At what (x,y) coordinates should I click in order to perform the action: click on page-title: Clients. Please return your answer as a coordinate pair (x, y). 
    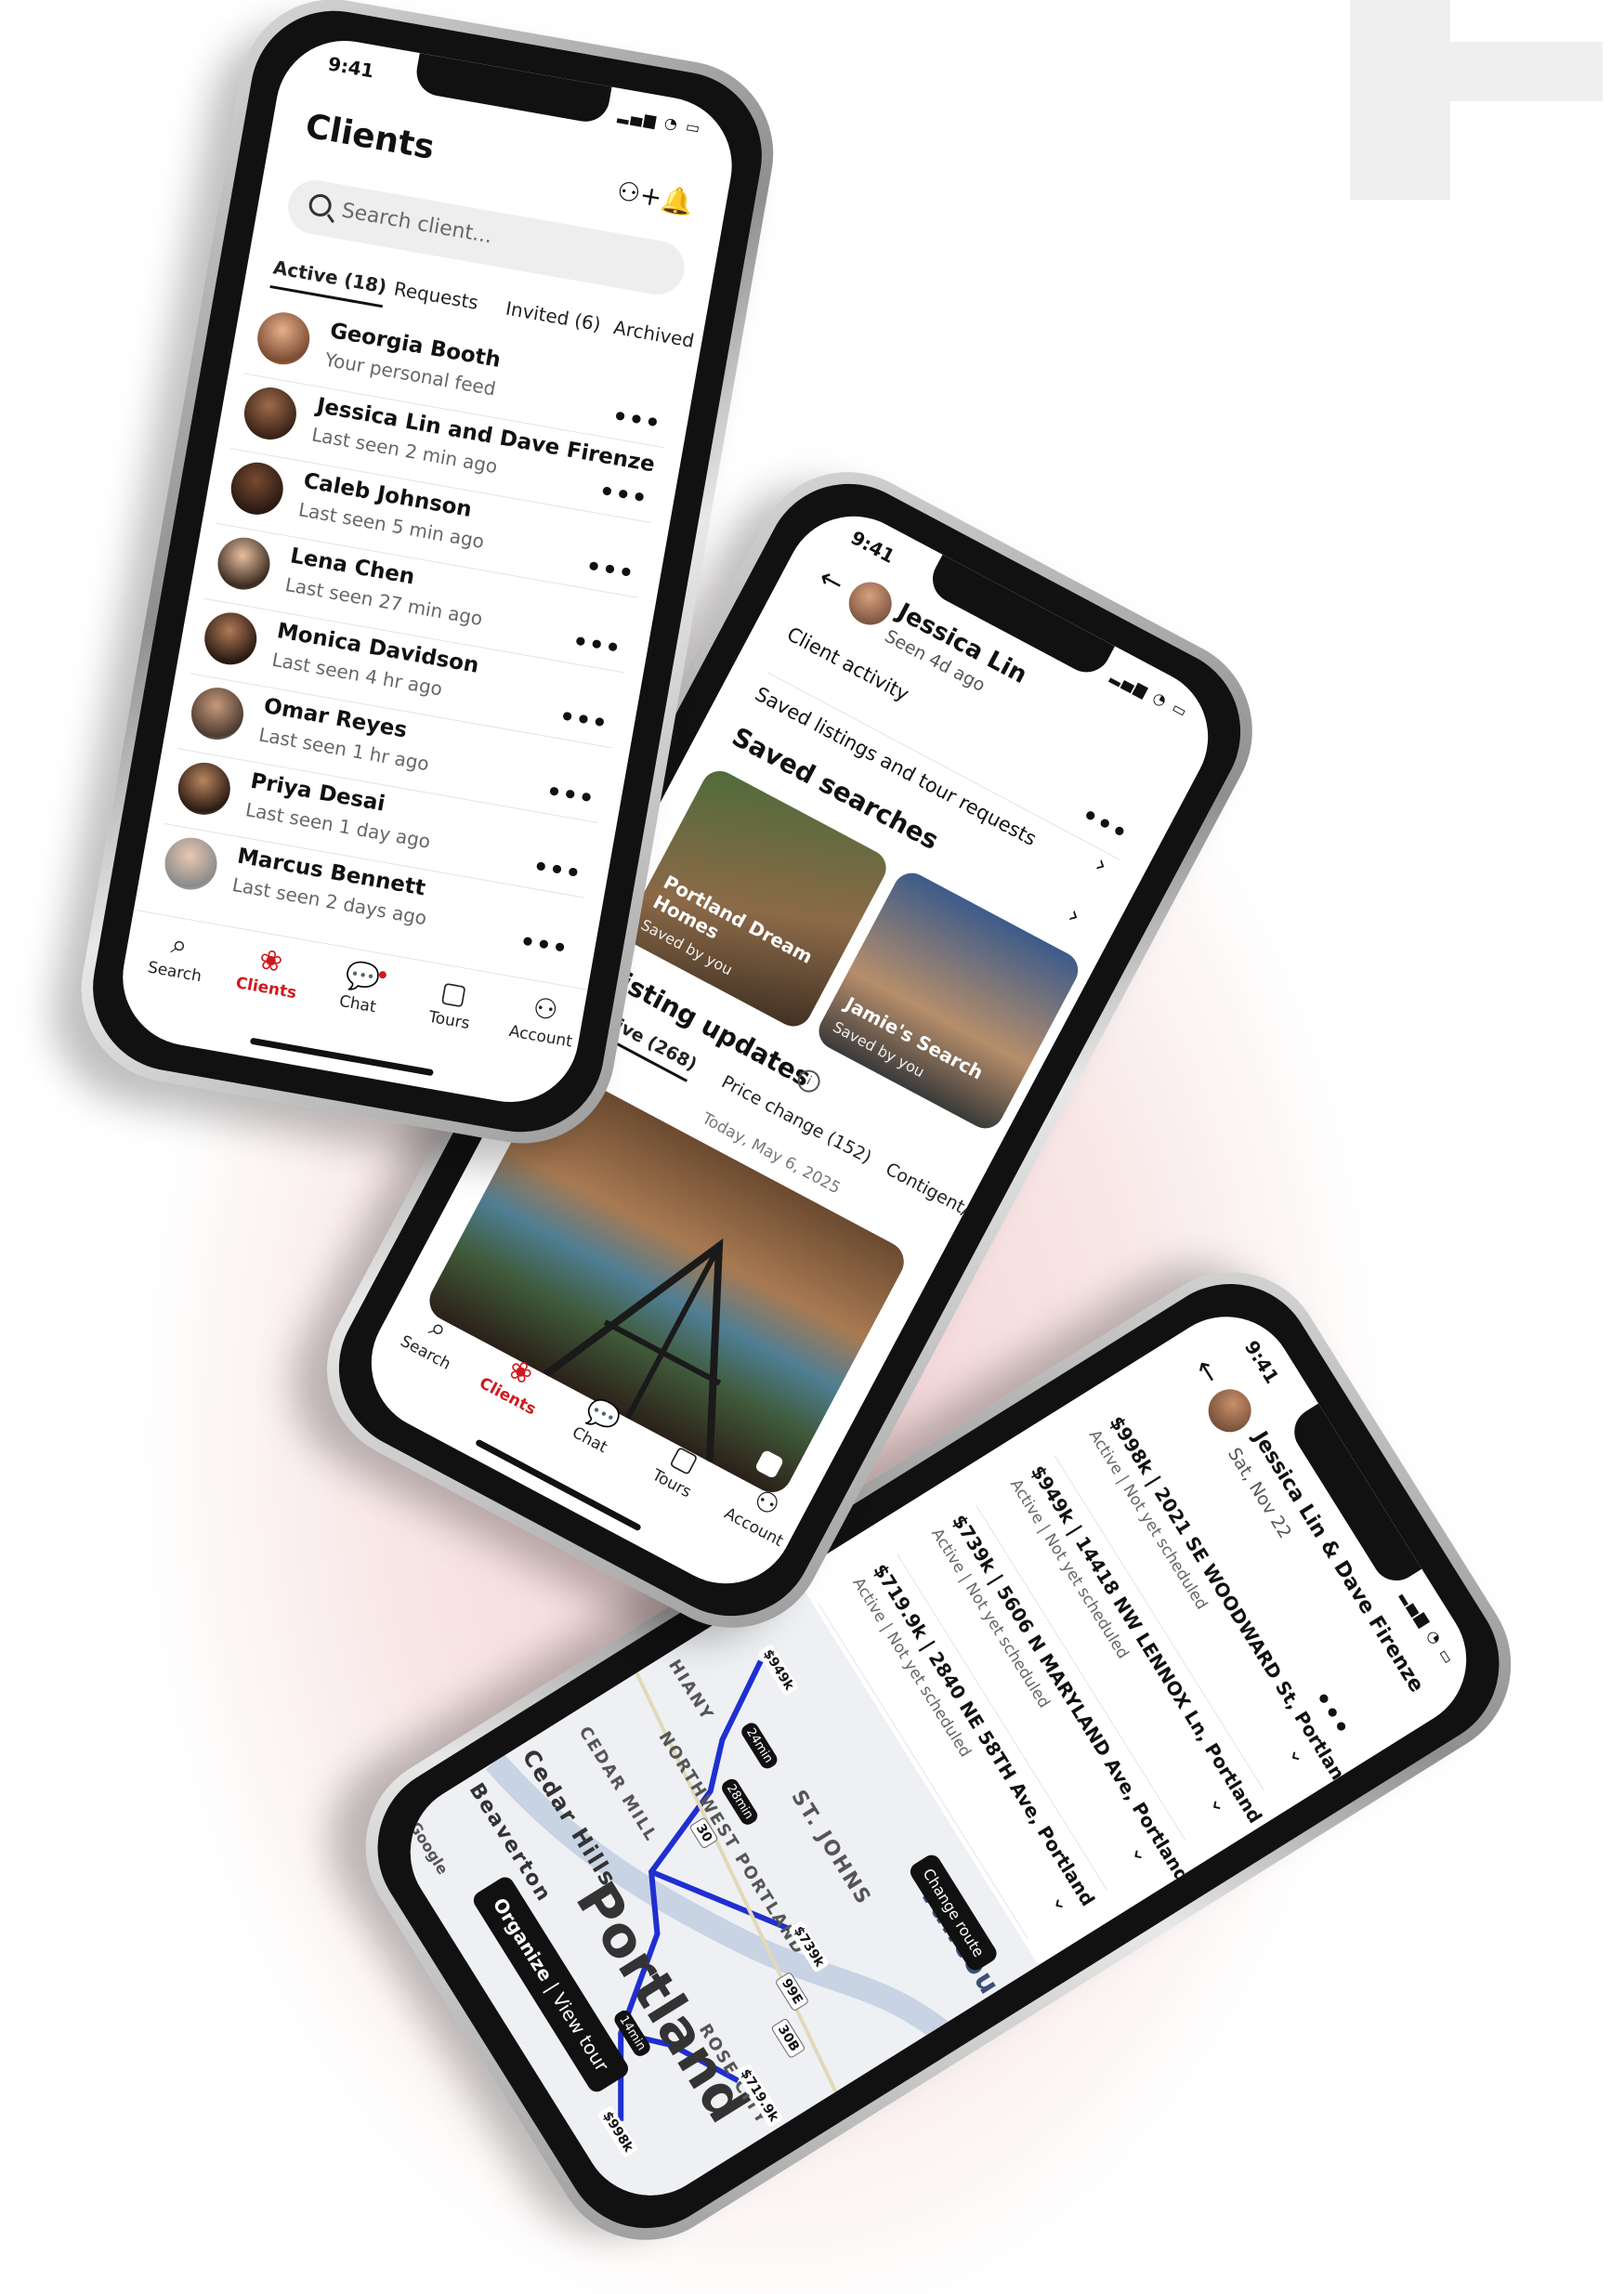
    Looking at the image, I should click on (370, 137).